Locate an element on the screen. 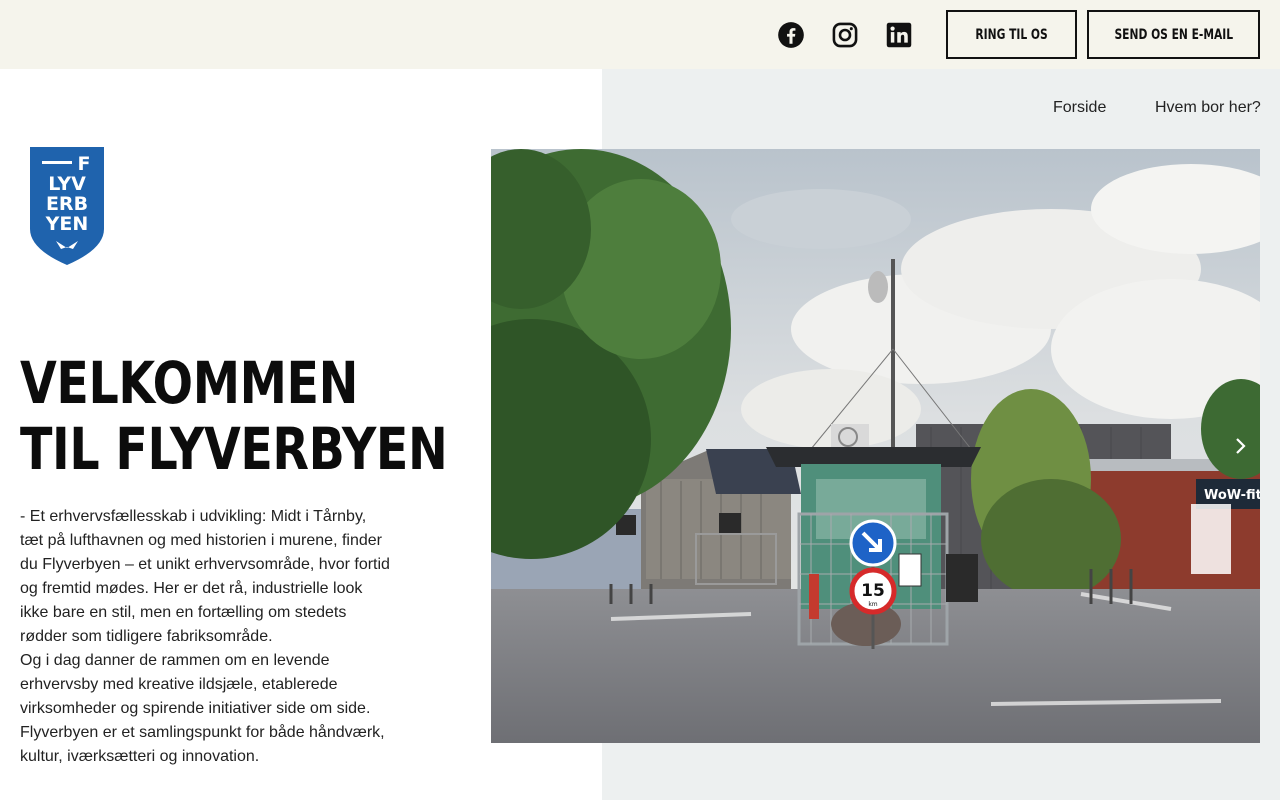  email-us-label: SEND OS EN E-MAIL is located at coordinates (1173, 34).